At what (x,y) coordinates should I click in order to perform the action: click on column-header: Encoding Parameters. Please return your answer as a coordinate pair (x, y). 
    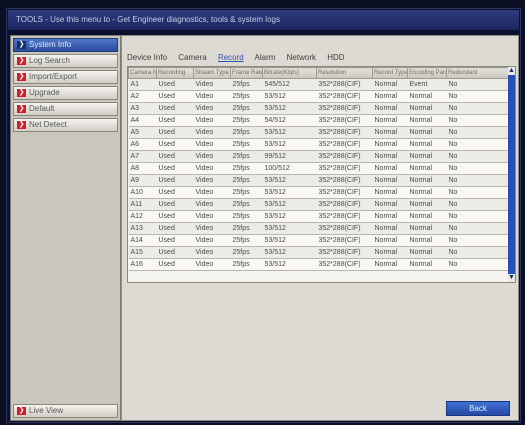
    Looking at the image, I should click on (427, 73).